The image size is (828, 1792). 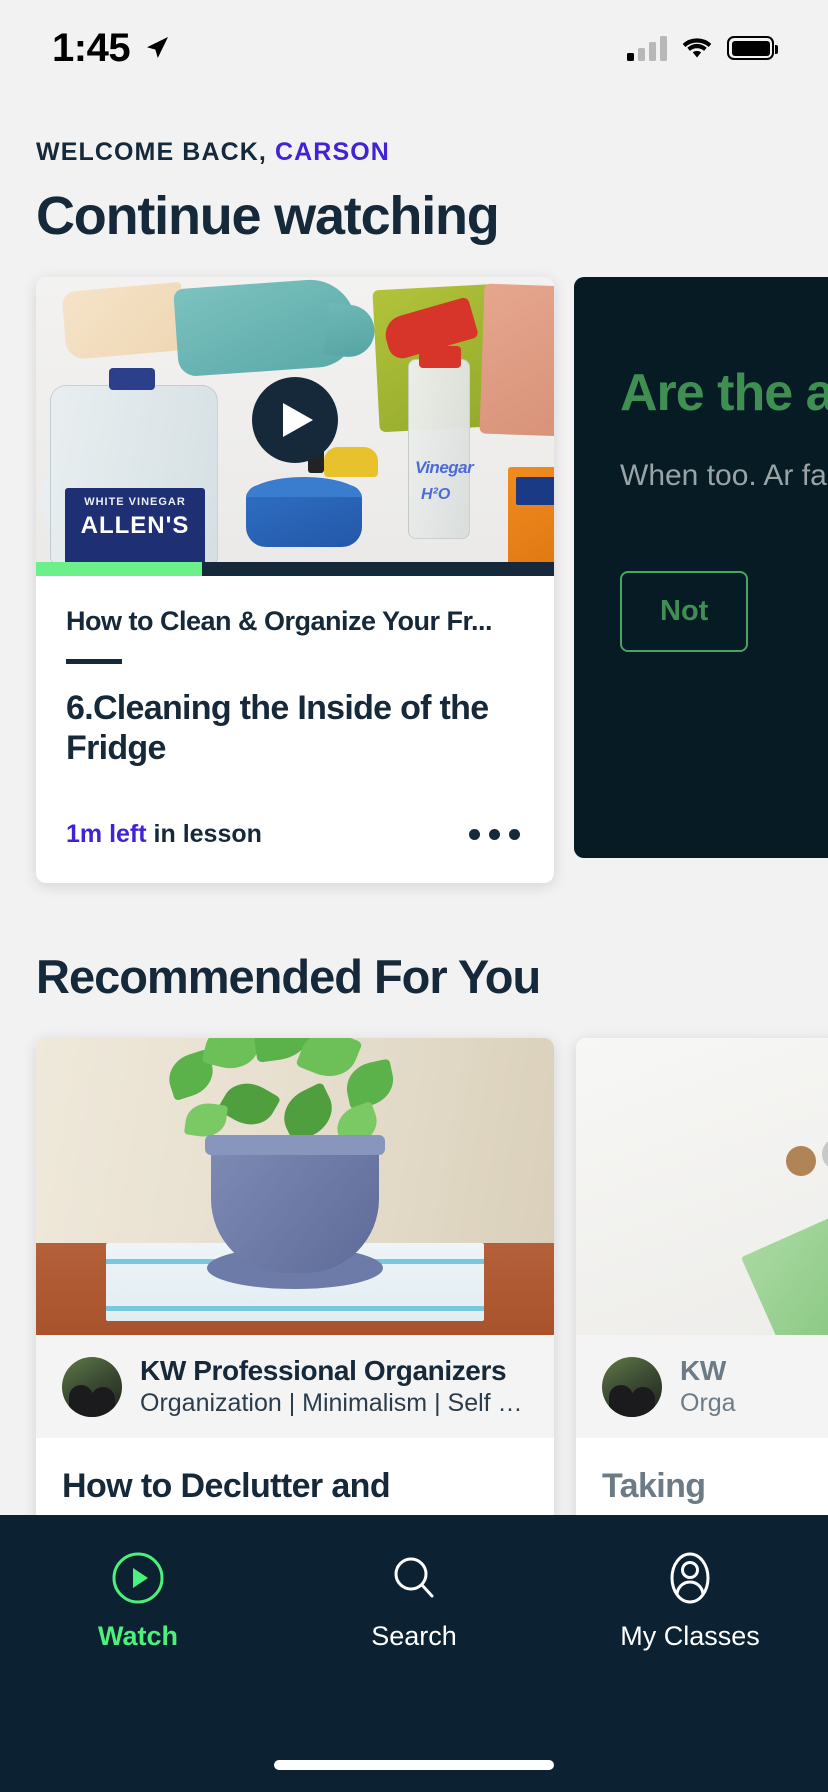 What do you see at coordinates (531, 514) in the screenshot?
I see `thumb-baking-soda-box` at bounding box center [531, 514].